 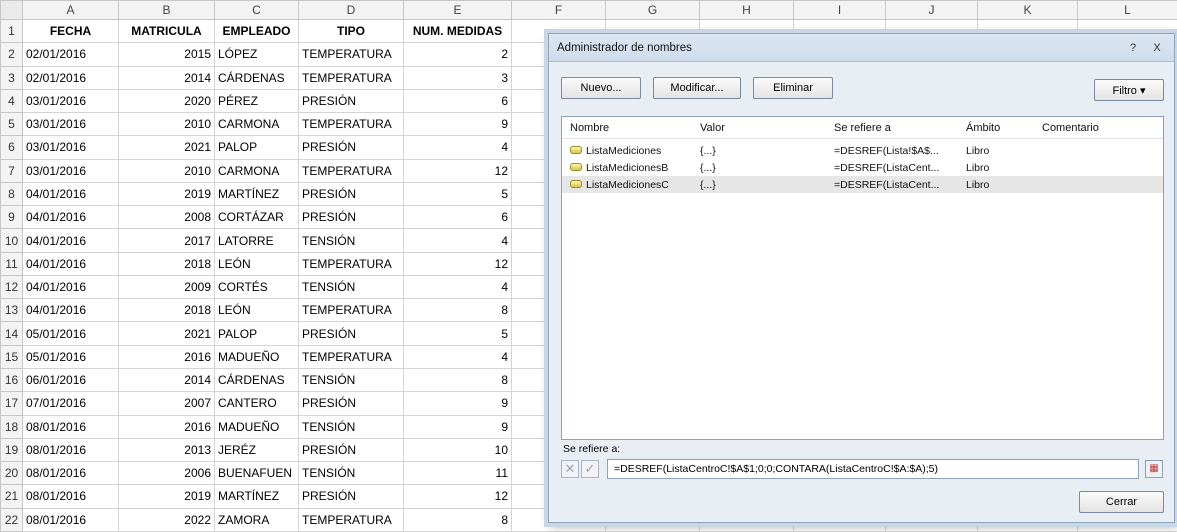 I want to click on table-header-cell: NUM. MEDIDAS, so click(x=457, y=31).